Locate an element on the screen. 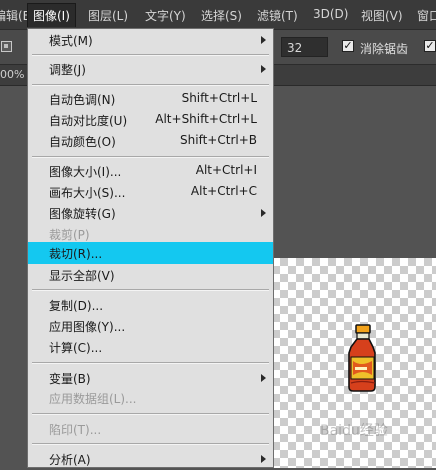 The height and width of the screenshot is (470, 436). tool-preset-icon is located at coordinates (6, 46).